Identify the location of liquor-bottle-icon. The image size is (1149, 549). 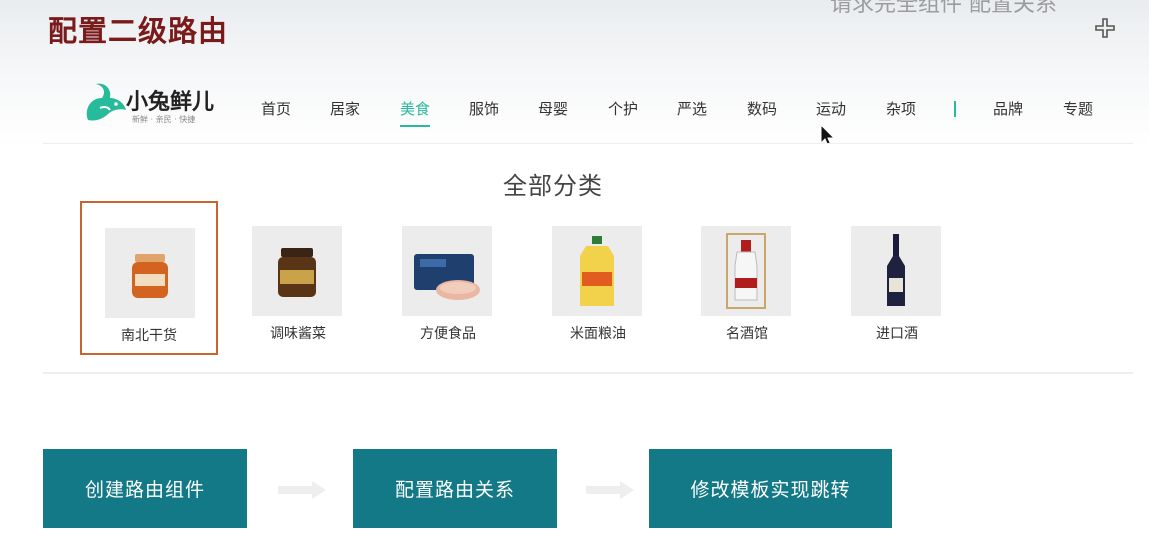
(746, 271).